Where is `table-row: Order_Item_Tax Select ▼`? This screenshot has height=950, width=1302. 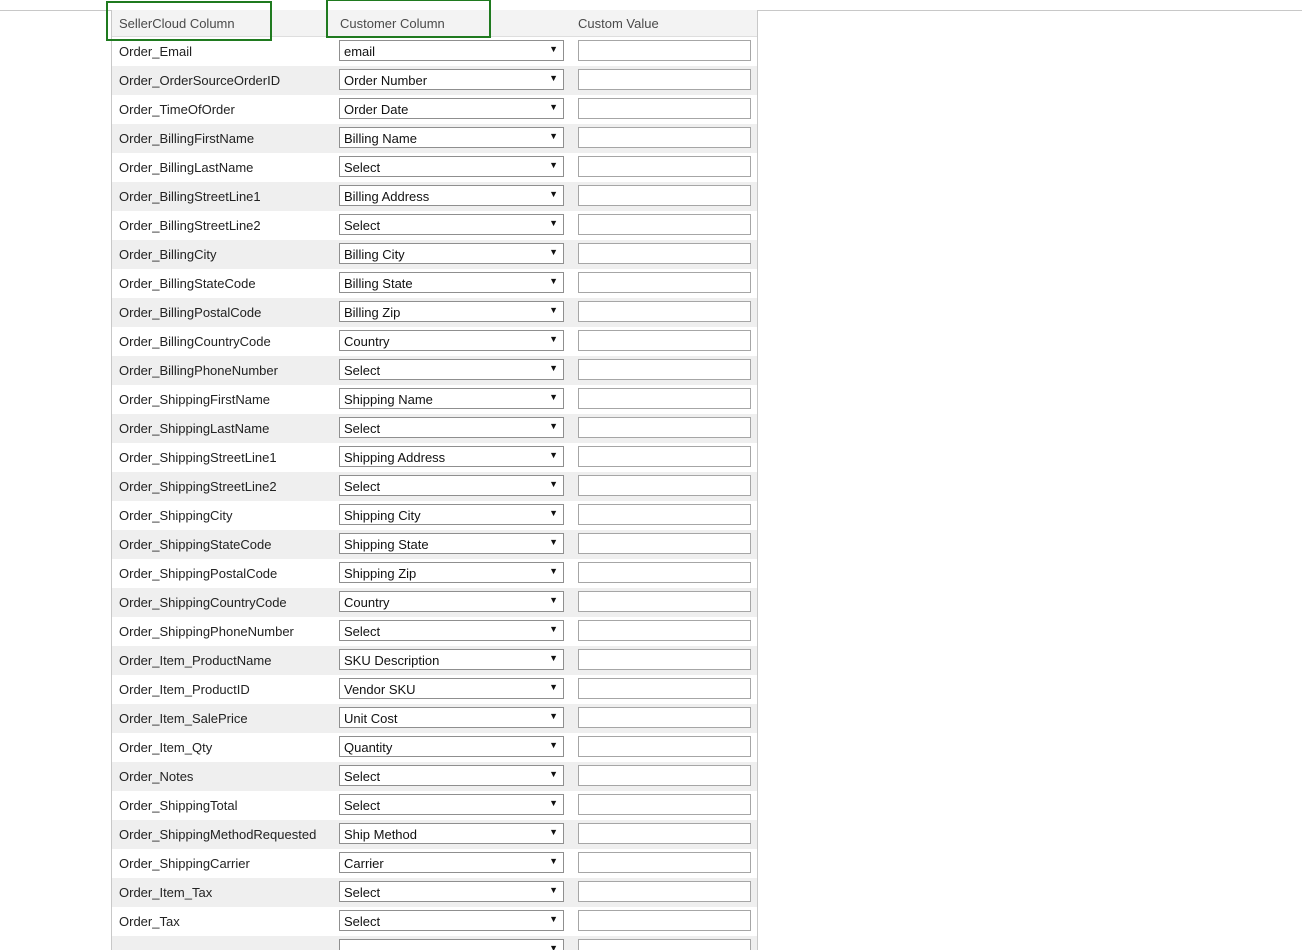
table-row: Order_Item_Tax Select ▼ is located at coordinates (434, 892).